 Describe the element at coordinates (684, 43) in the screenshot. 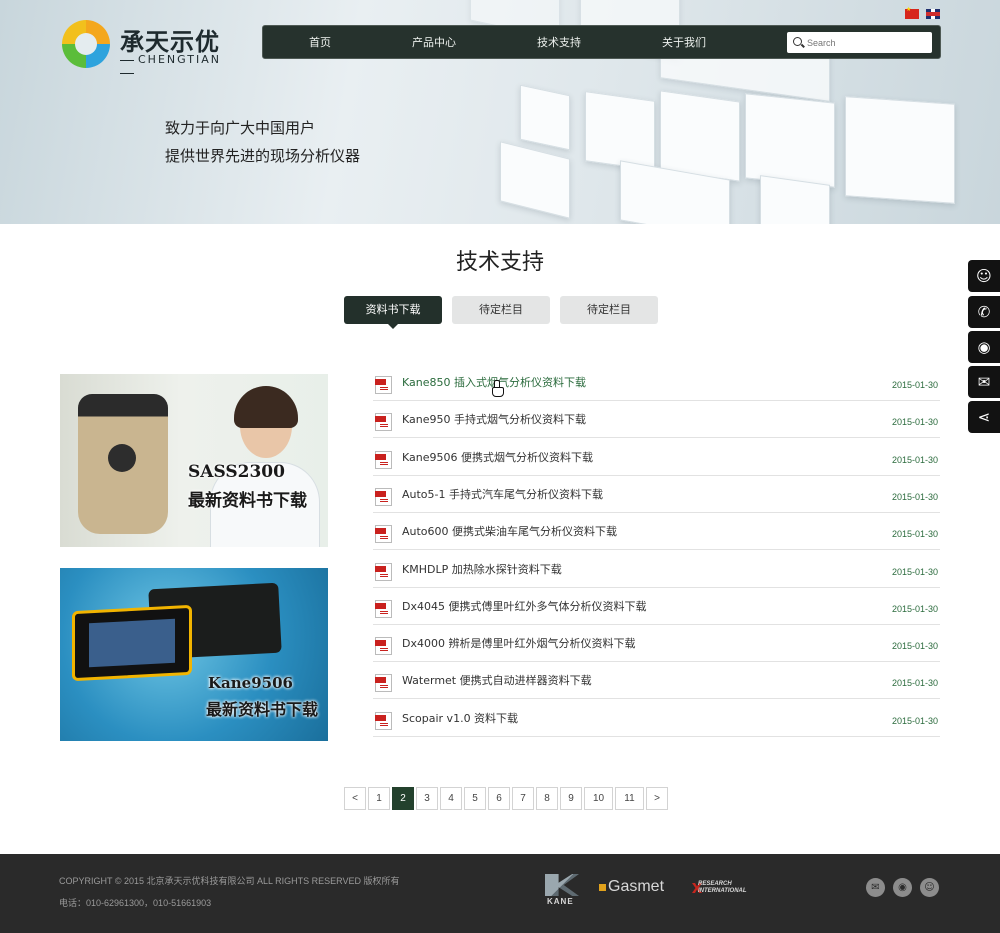

I see `nav-about: 关于我们` at that location.